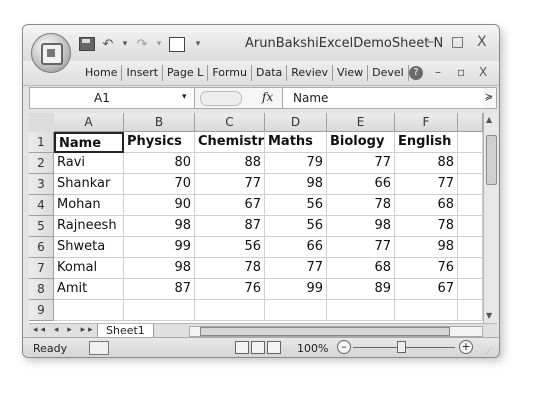 Image resolution: width=544 pixels, height=404 pixels. I want to click on data-cell: 79, so click(296, 163).